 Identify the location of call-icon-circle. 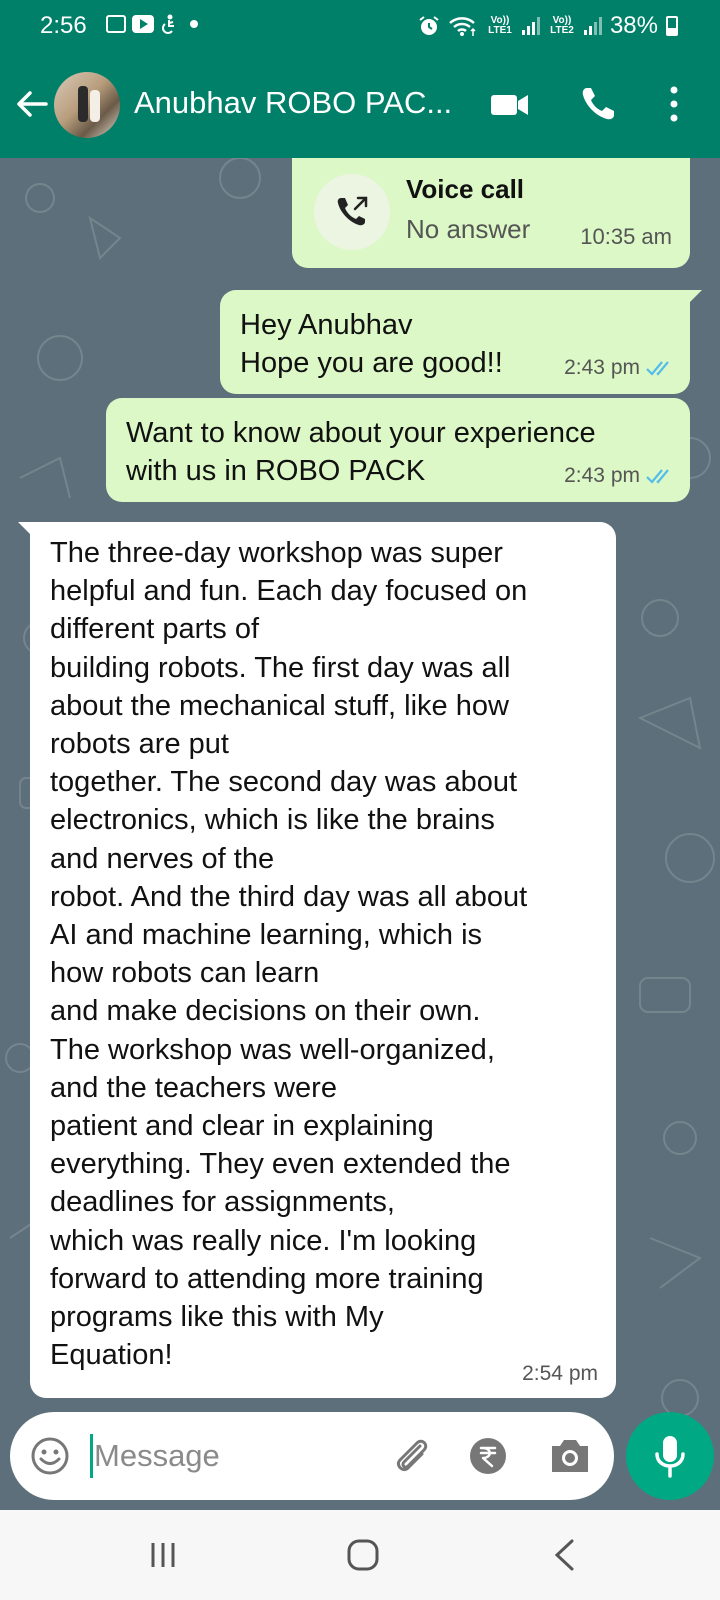
(352, 212).